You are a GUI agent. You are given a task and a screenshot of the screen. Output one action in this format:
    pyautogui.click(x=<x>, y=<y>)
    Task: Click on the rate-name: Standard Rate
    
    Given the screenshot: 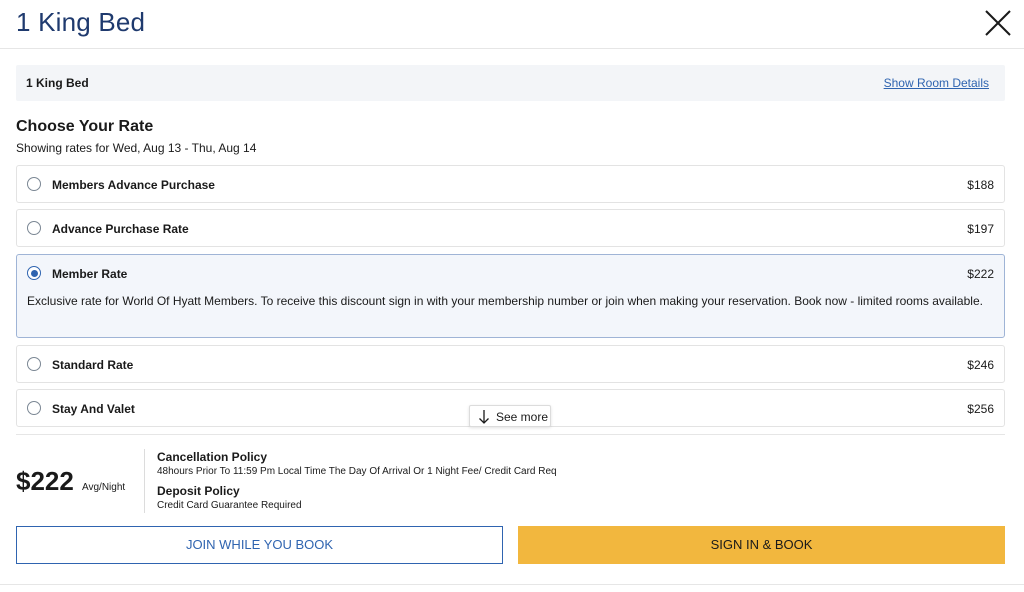 What is the action you would take?
    pyautogui.click(x=93, y=365)
    